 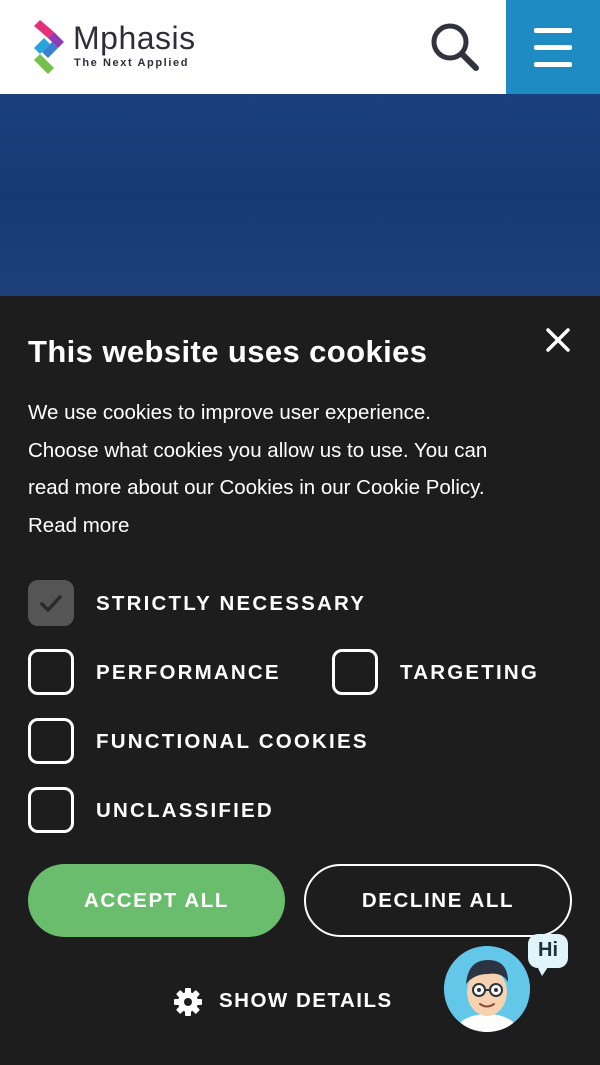 I want to click on site-header: Mphasis The Next Applied, so click(x=300, y=47).